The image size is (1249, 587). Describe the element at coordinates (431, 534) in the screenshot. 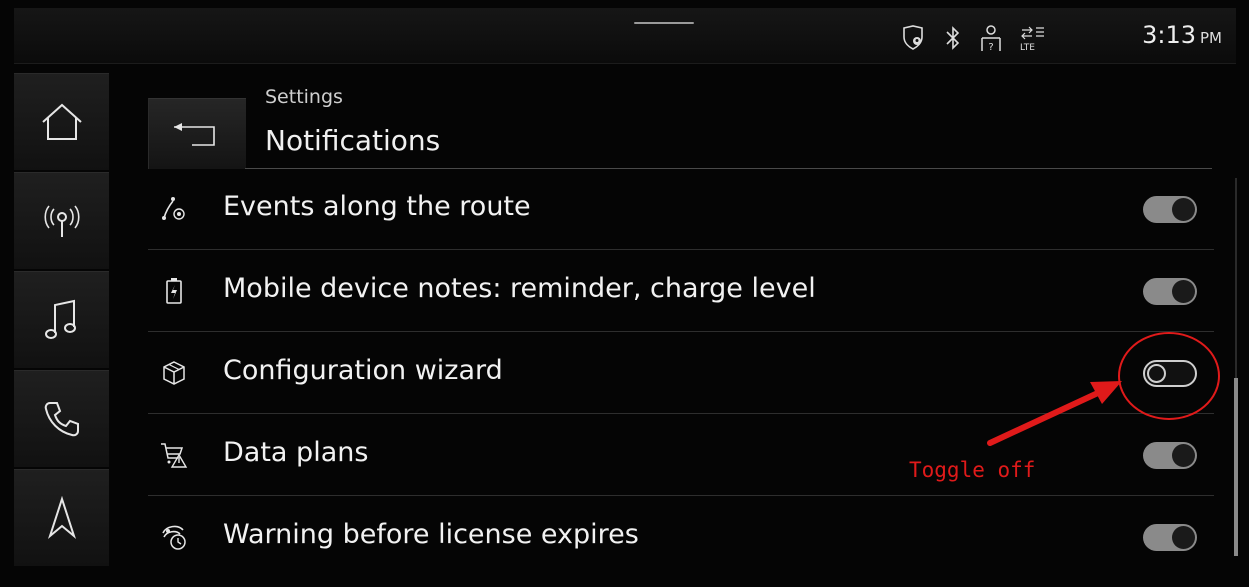

I see `item-label: Warning before license expires` at that location.